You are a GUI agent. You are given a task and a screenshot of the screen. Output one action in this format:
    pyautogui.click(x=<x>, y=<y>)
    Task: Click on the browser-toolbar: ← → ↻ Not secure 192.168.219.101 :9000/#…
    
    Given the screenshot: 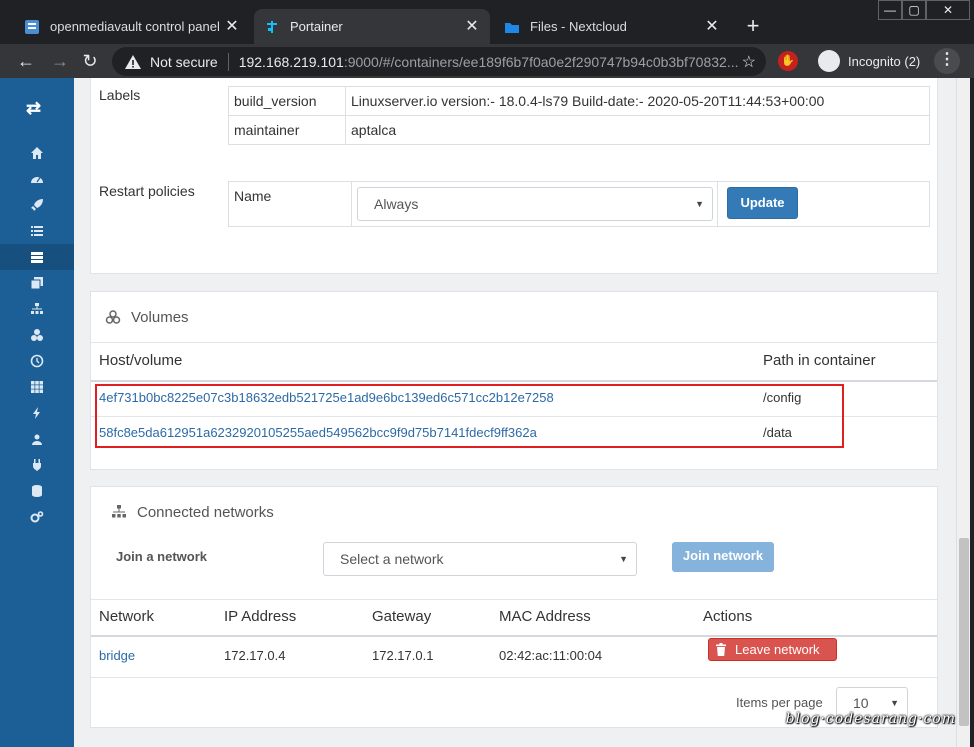 What is the action you would take?
    pyautogui.click(x=487, y=61)
    